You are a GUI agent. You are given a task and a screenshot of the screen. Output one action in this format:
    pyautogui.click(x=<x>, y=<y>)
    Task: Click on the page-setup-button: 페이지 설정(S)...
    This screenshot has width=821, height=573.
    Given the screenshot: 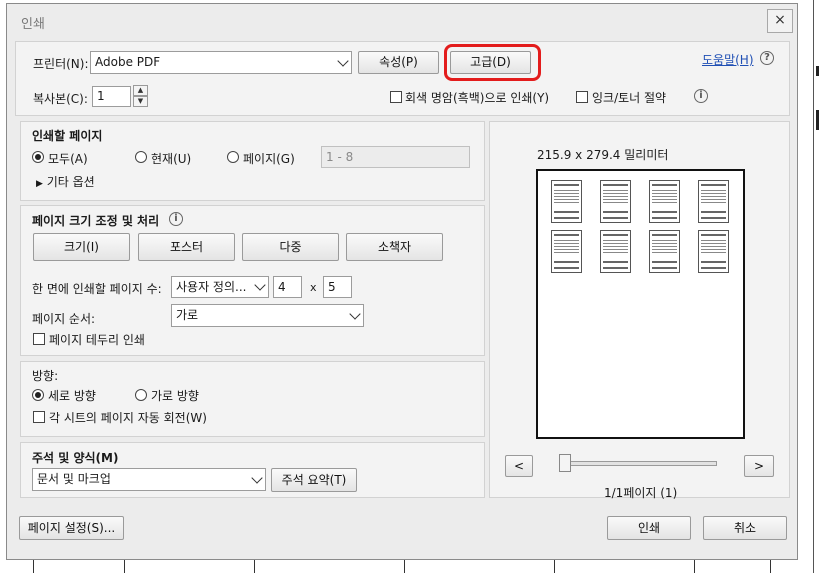 What is the action you would take?
    pyautogui.click(x=71, y=528)
    